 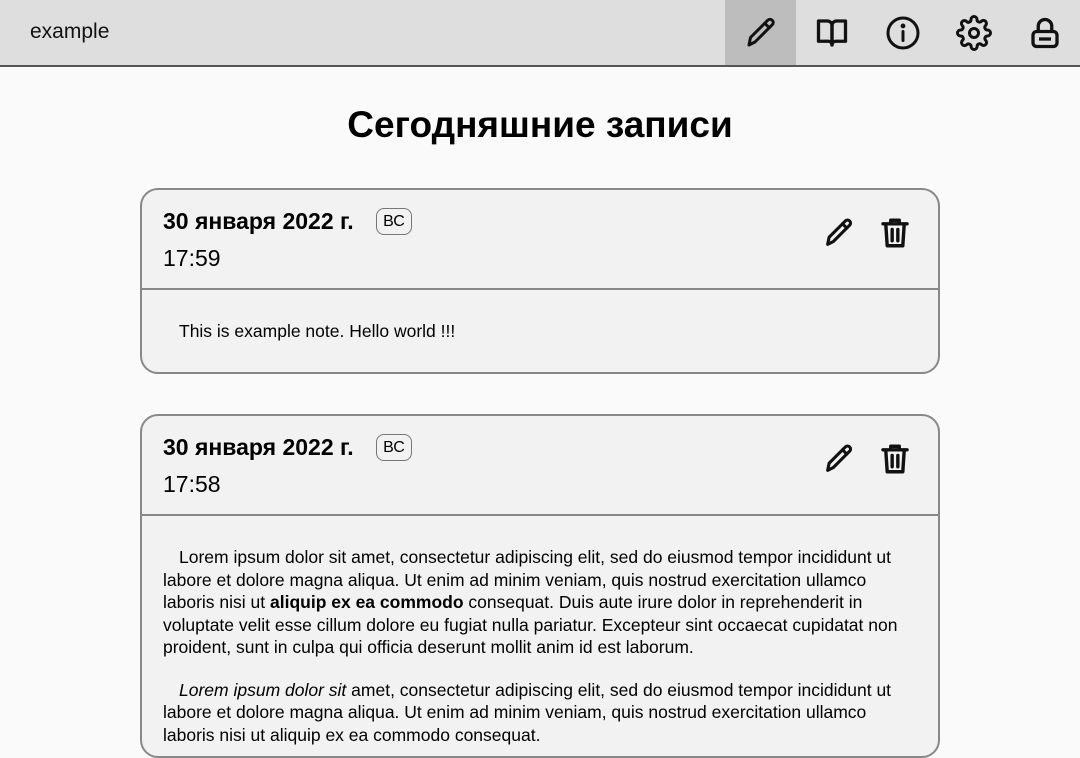 I want to click on app-title: example, so click(x=70, y=31).